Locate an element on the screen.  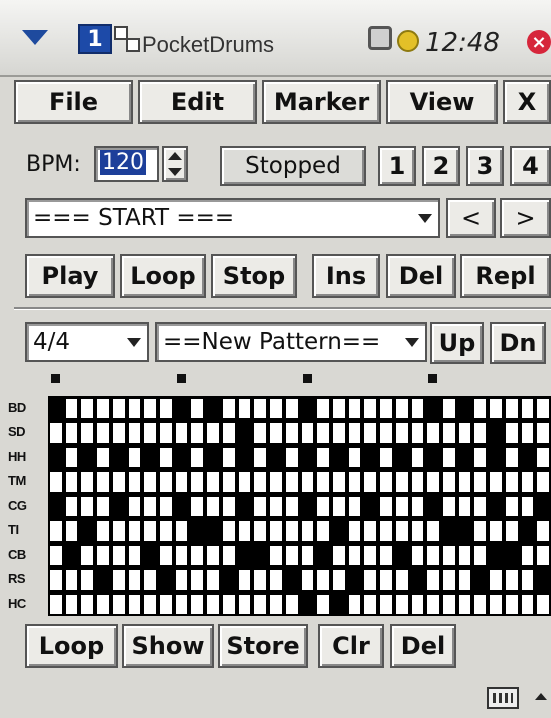
loop-button: Loop is located at coordinates (163, 276).